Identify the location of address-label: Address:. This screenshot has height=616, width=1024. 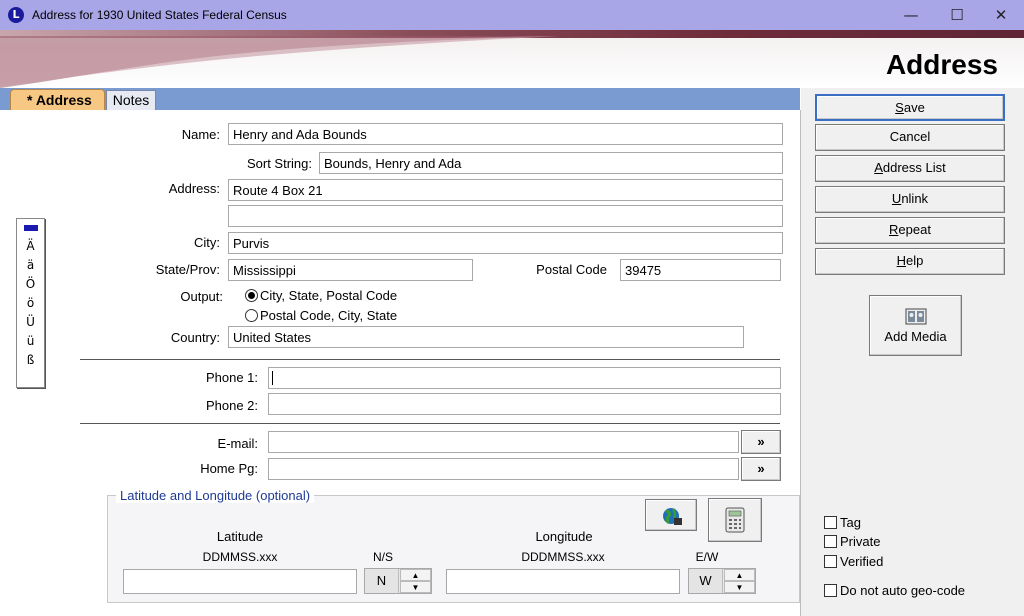
(194, 188).